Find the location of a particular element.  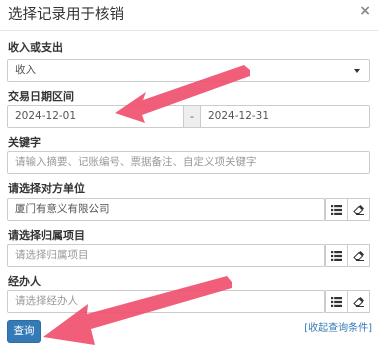

close-icon: × is located at coordinates (365, 11).